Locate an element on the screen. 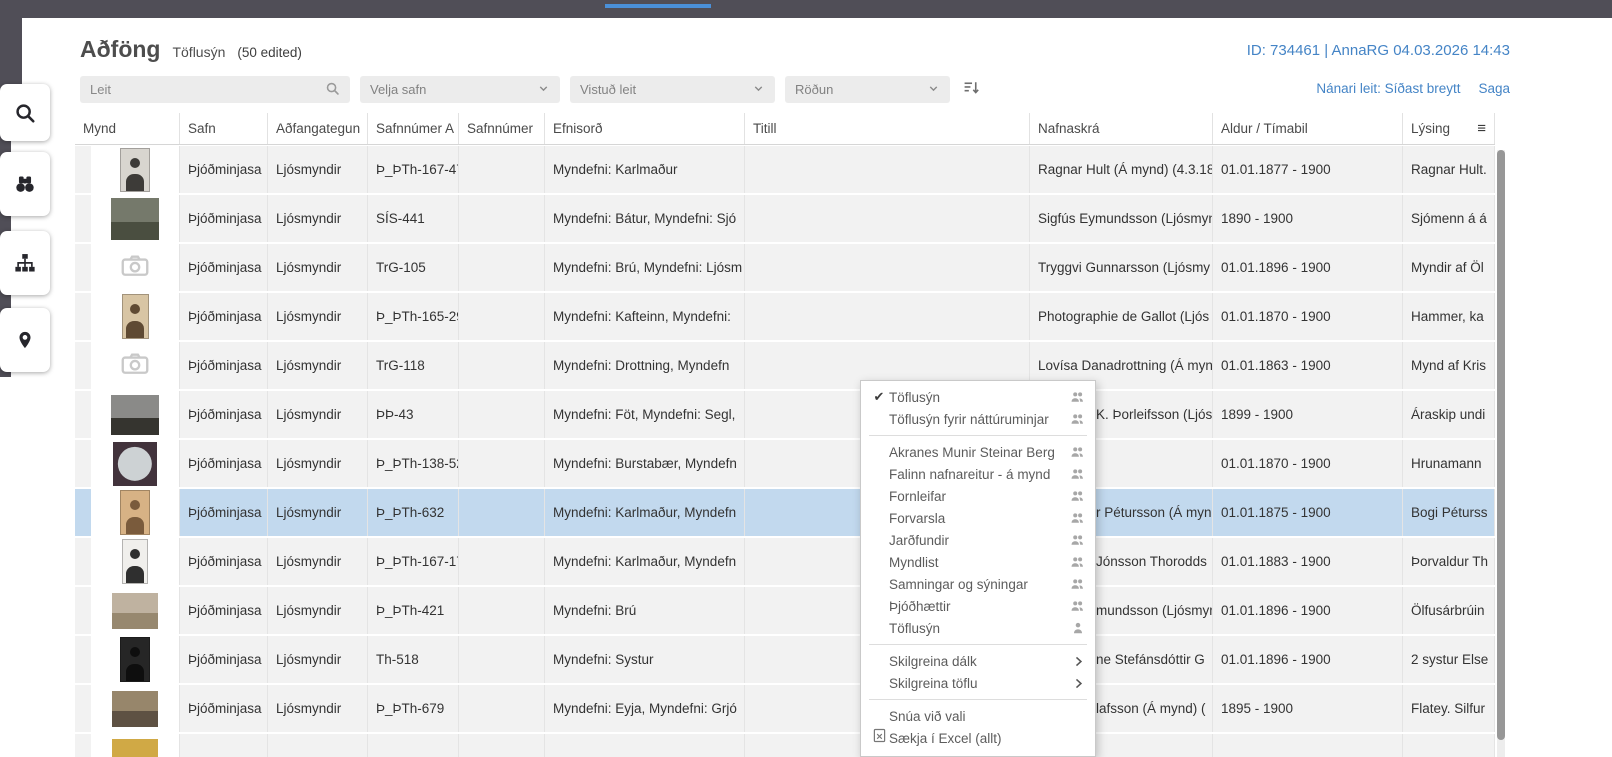 The image size is (1612, 757). sidebar-browse-button is located at coordinates (25, 184).